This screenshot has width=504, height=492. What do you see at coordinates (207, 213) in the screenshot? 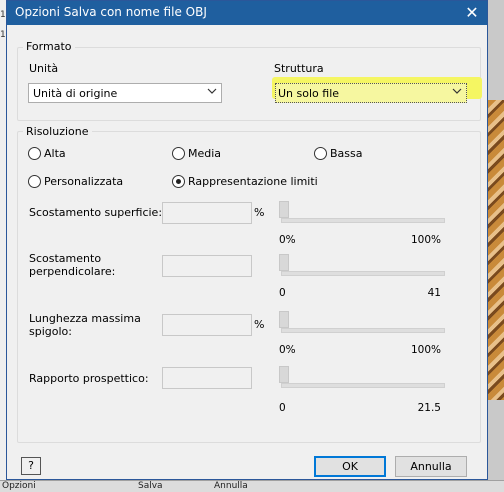
I see `scostamento-superficie-input` at bounding box center [207, 213].